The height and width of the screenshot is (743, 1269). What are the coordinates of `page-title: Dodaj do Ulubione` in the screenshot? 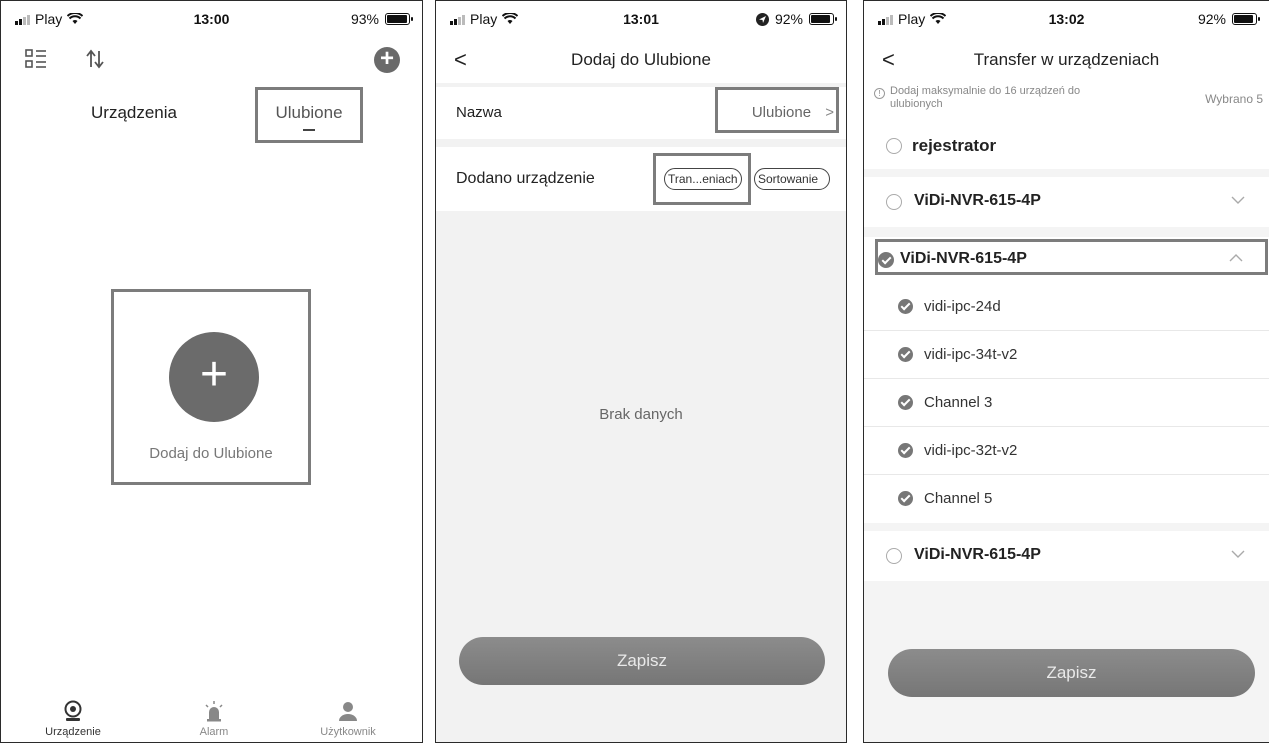 It's located at (641, 59).